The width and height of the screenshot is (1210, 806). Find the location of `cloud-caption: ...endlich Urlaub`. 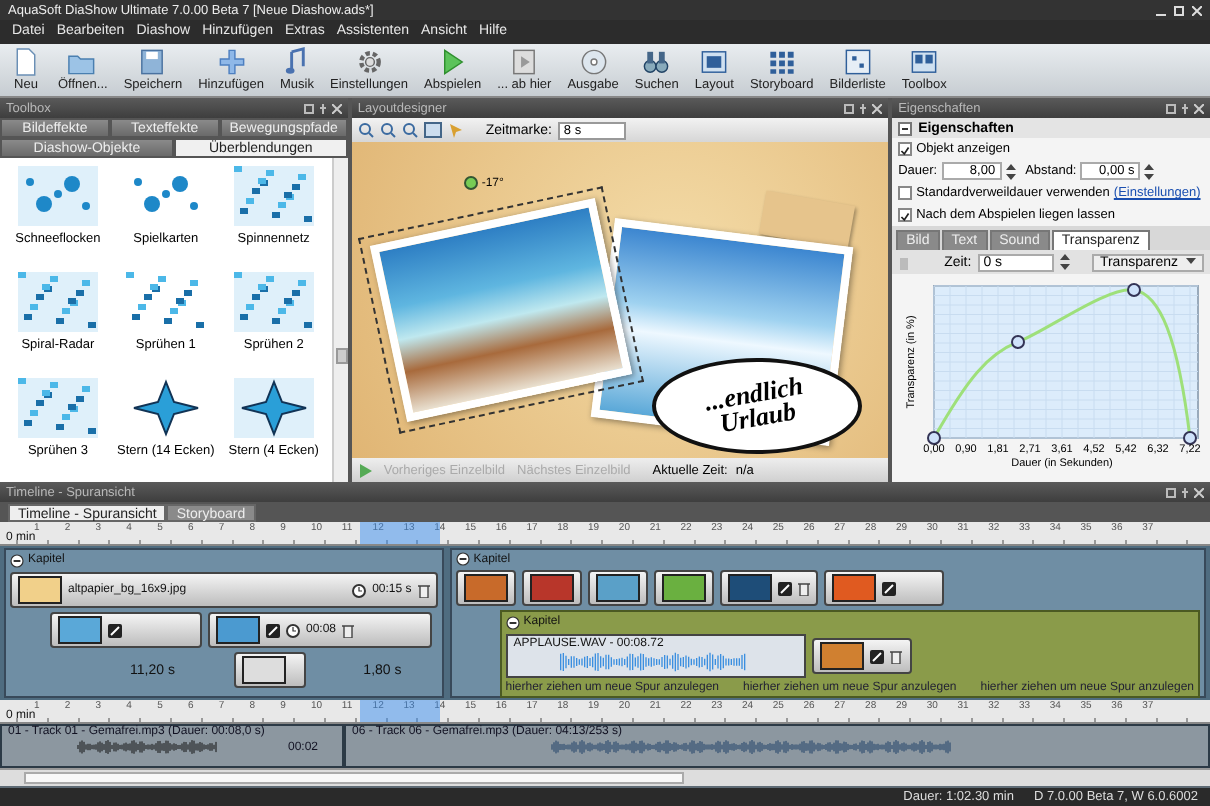

cloud-caption: ...endlich Urlaub is located at coordinates (754, 405).